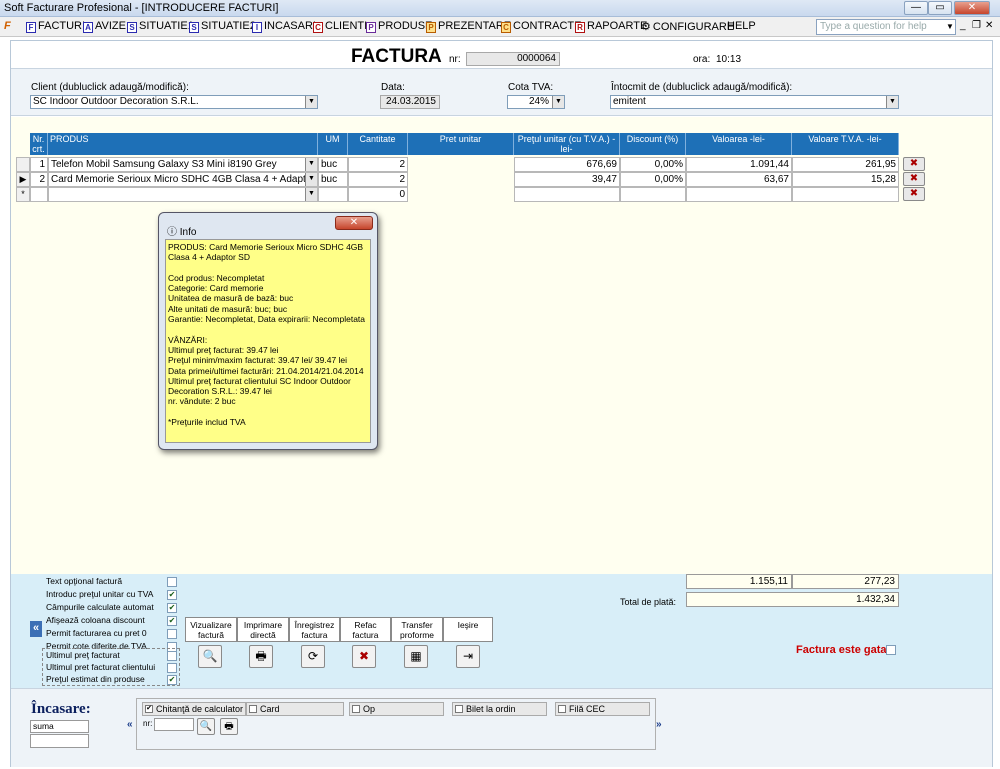  Describe the element at coordinates (31, 27) in the screenshot. I see `facturi-icon: F` at that location.